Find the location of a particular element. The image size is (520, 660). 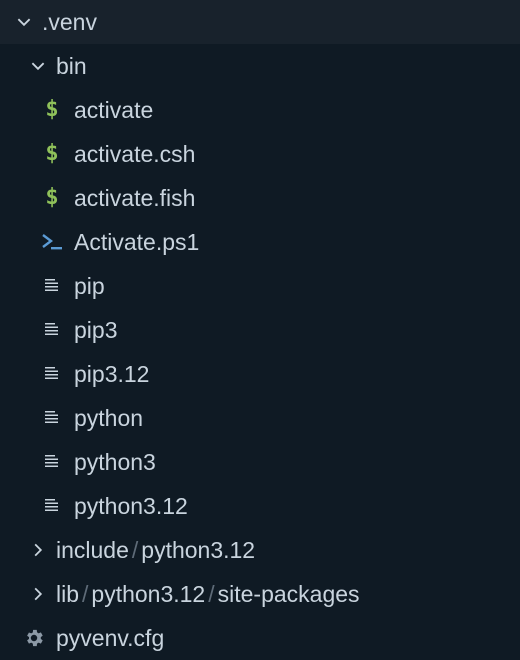

file-label: python3 is located at coordinates (115, 461).